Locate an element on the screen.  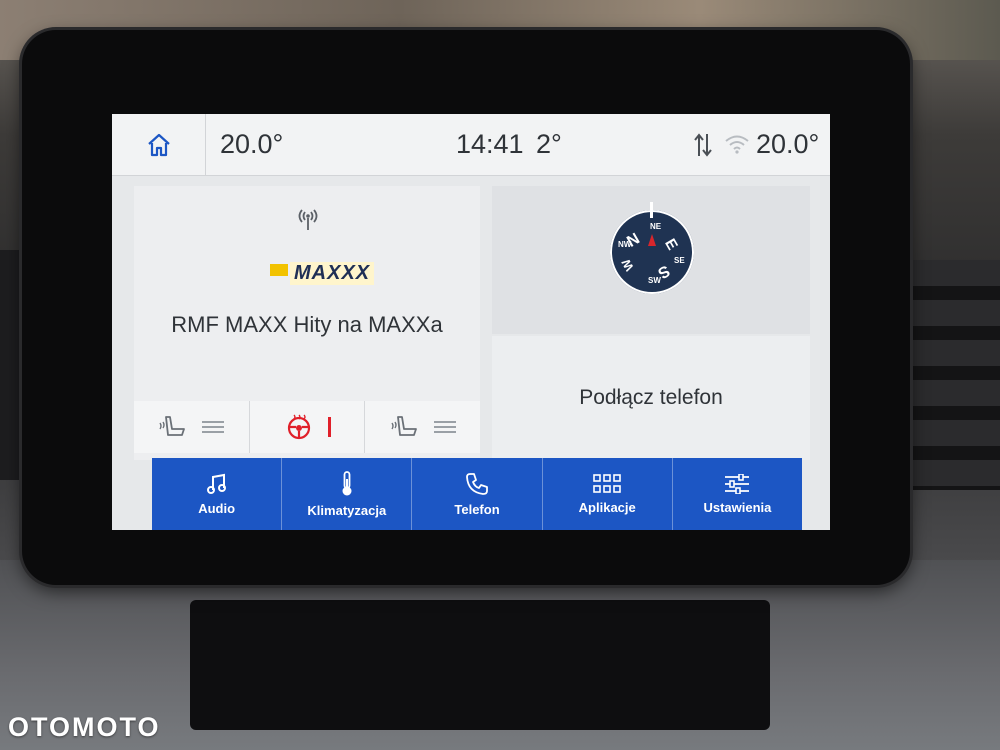
home-button is located at coordinates (159, 145).